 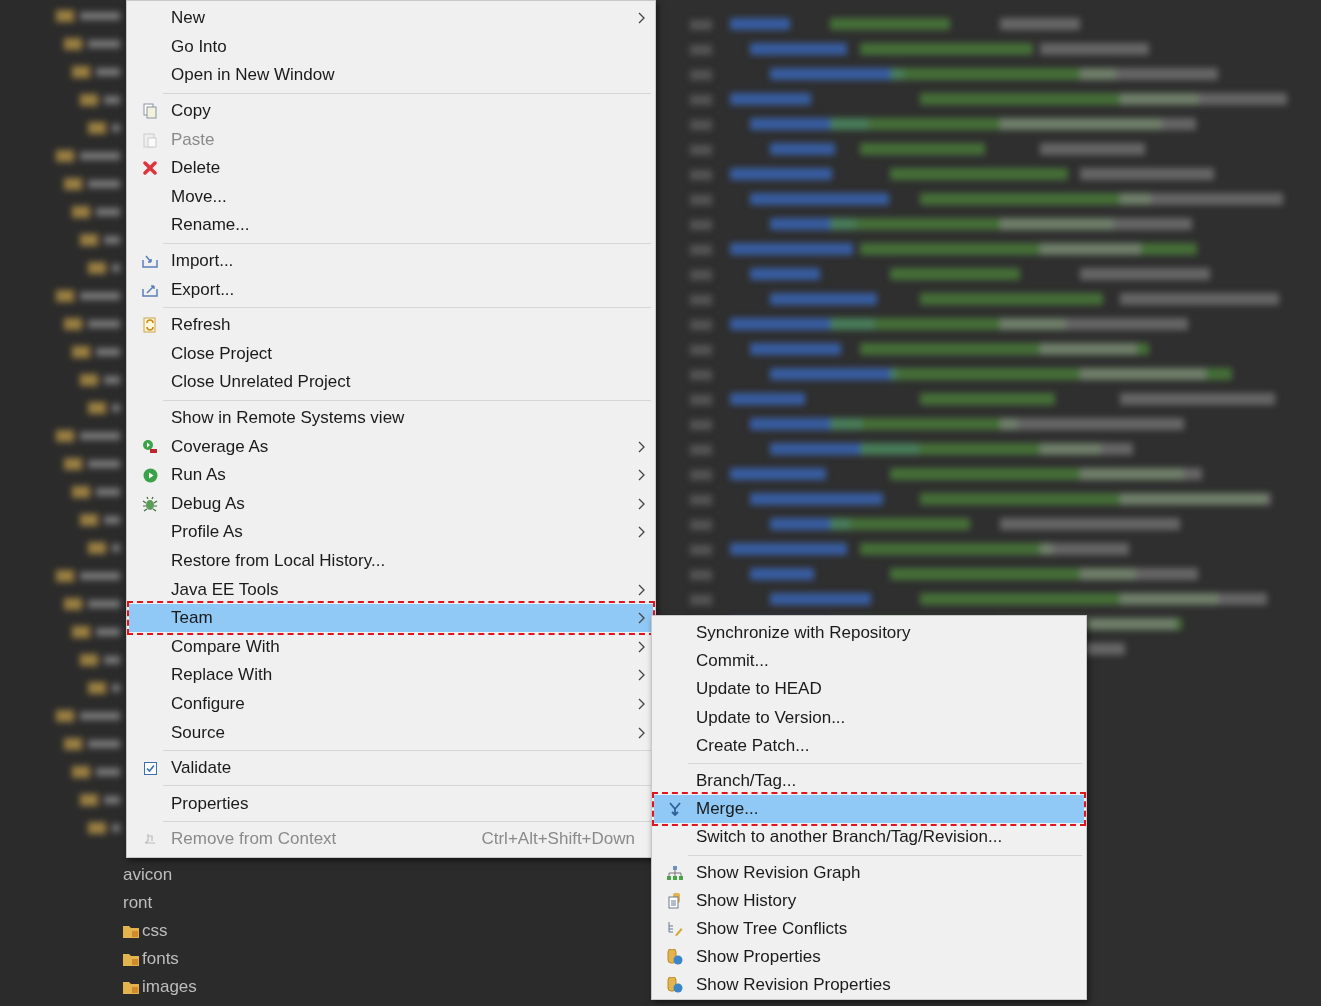 I want to click on menu-item: Profile As, so click(x=391, y=532).